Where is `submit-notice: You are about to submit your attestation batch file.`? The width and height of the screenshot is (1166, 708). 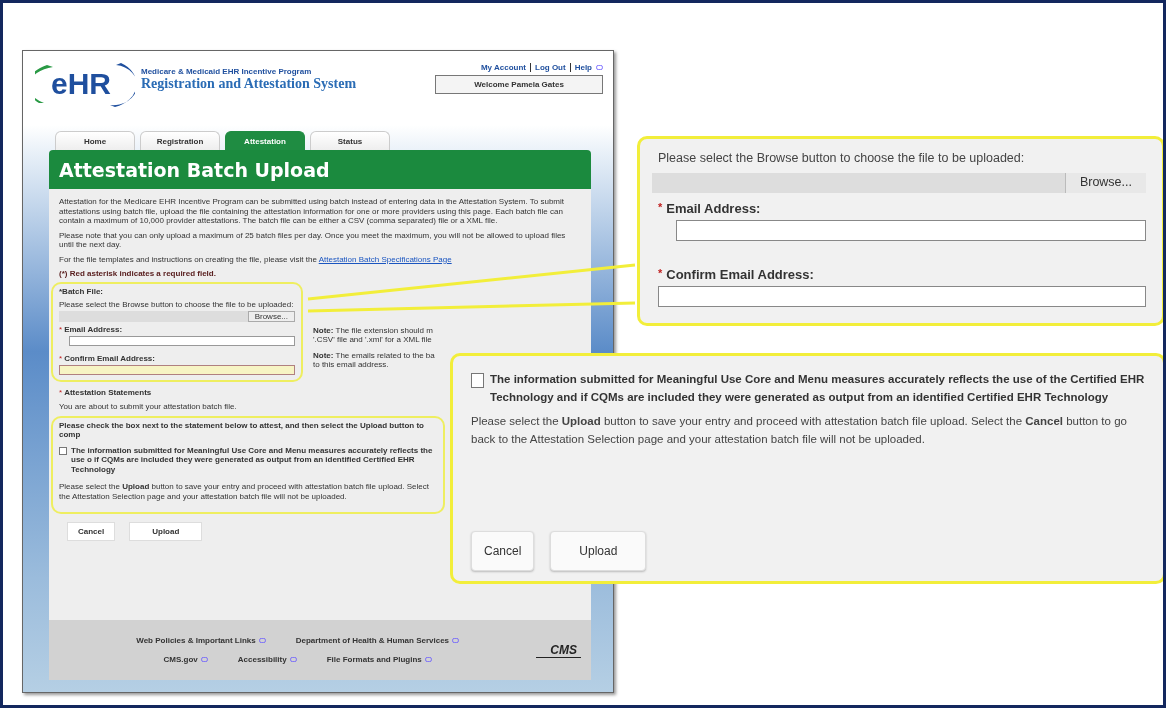
submit-notice: You are about to submit your attestation batch file. is located at coordinates (148, 407).